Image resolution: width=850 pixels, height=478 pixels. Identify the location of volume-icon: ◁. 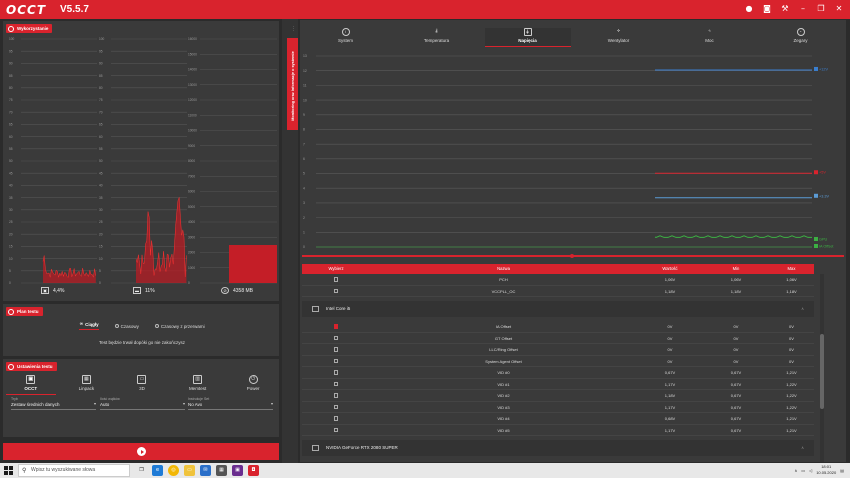
(810, 470).